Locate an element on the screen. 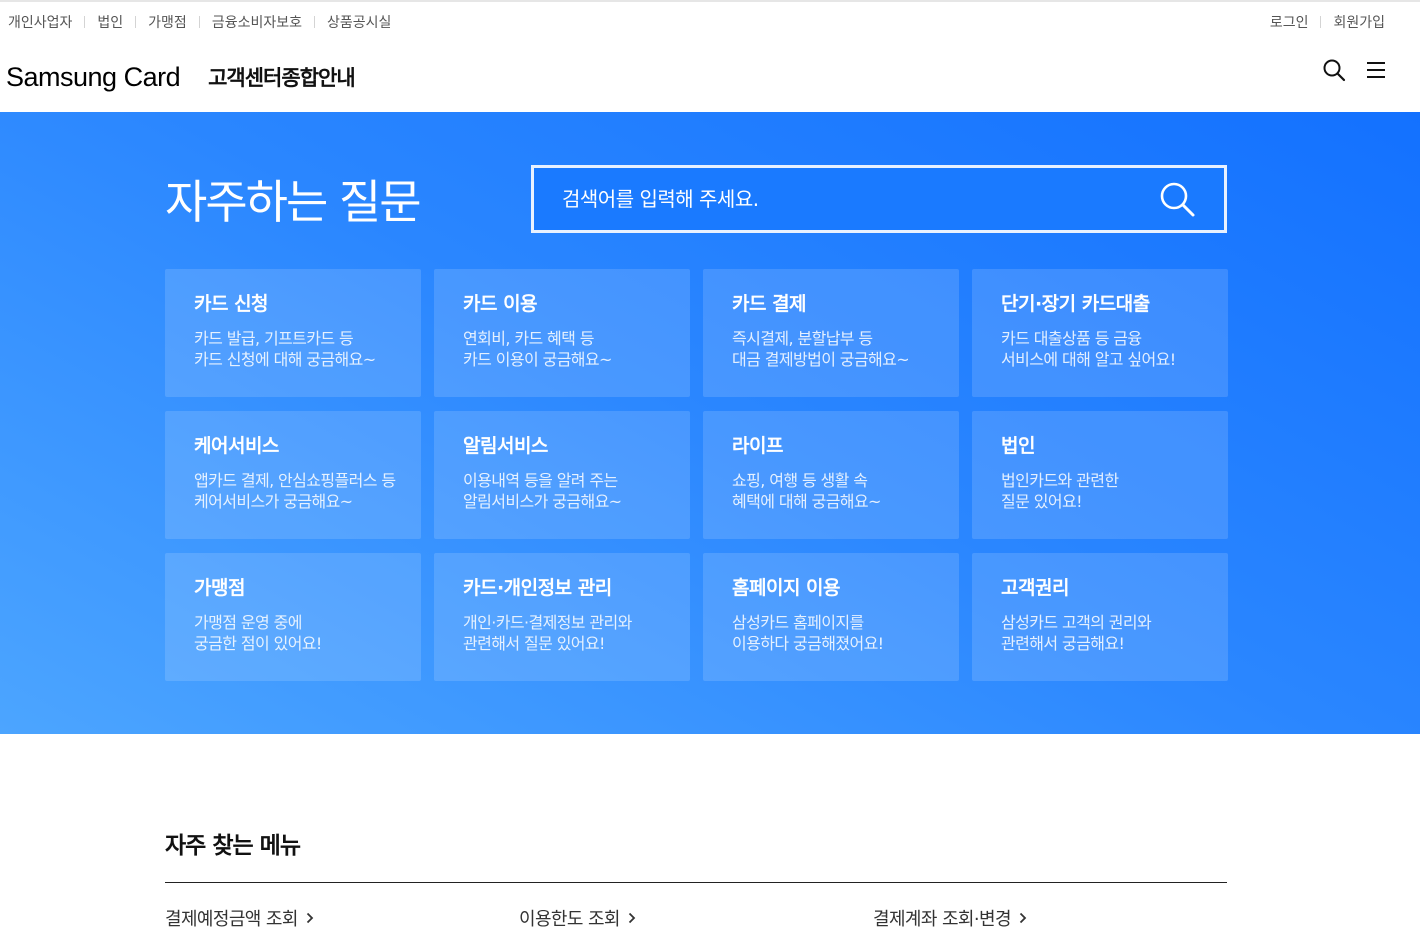  category-desc: 카드 대출상품 등 금융 is located at coordinates (1071, 338).